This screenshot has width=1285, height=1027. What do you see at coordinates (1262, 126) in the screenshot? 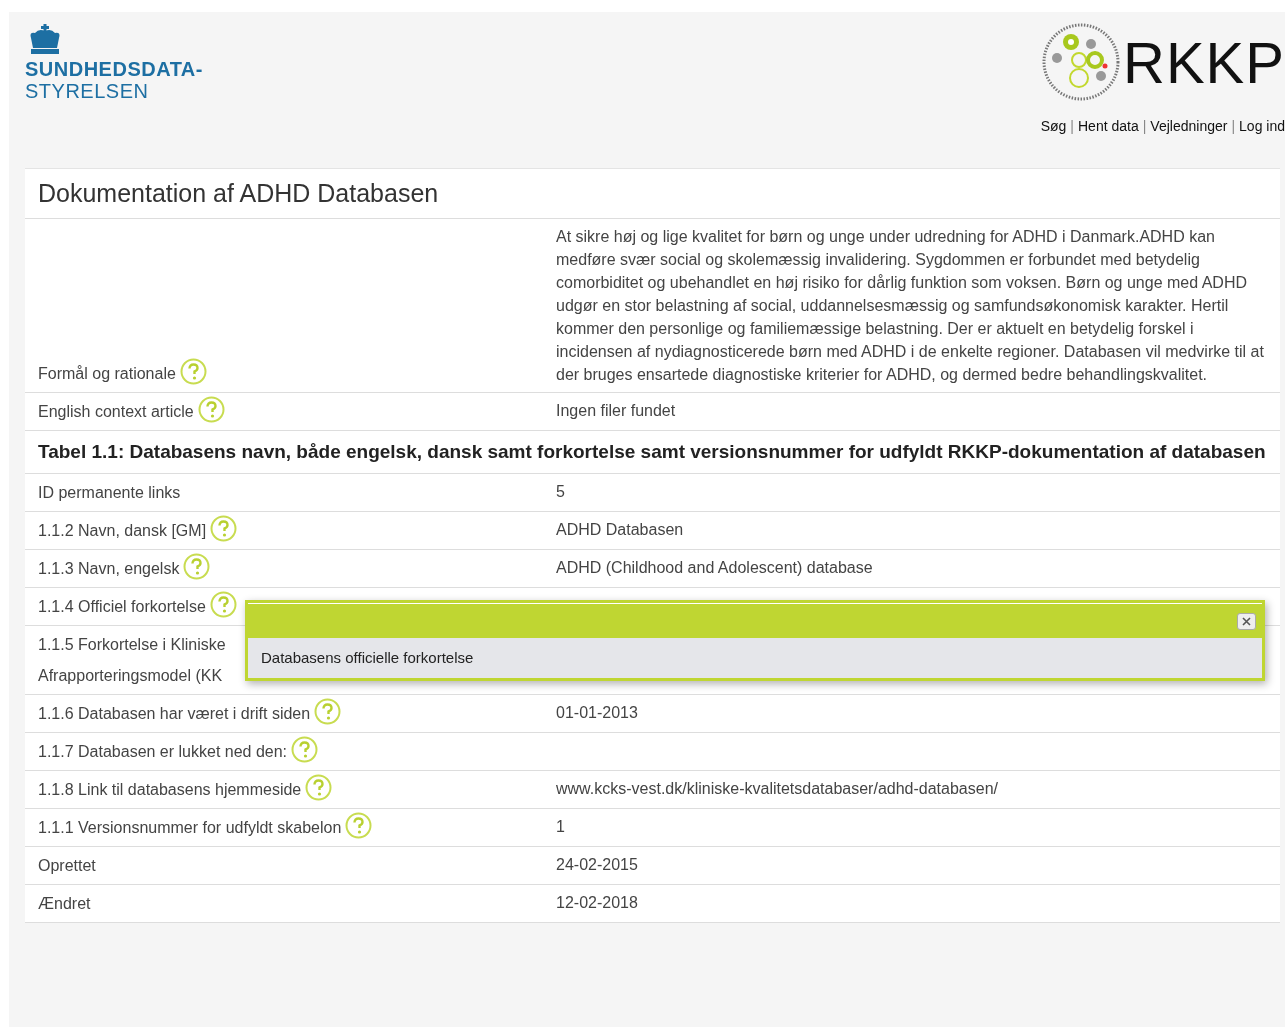
I see `nav-link: Log ind` at bounding box center [1262, 126].